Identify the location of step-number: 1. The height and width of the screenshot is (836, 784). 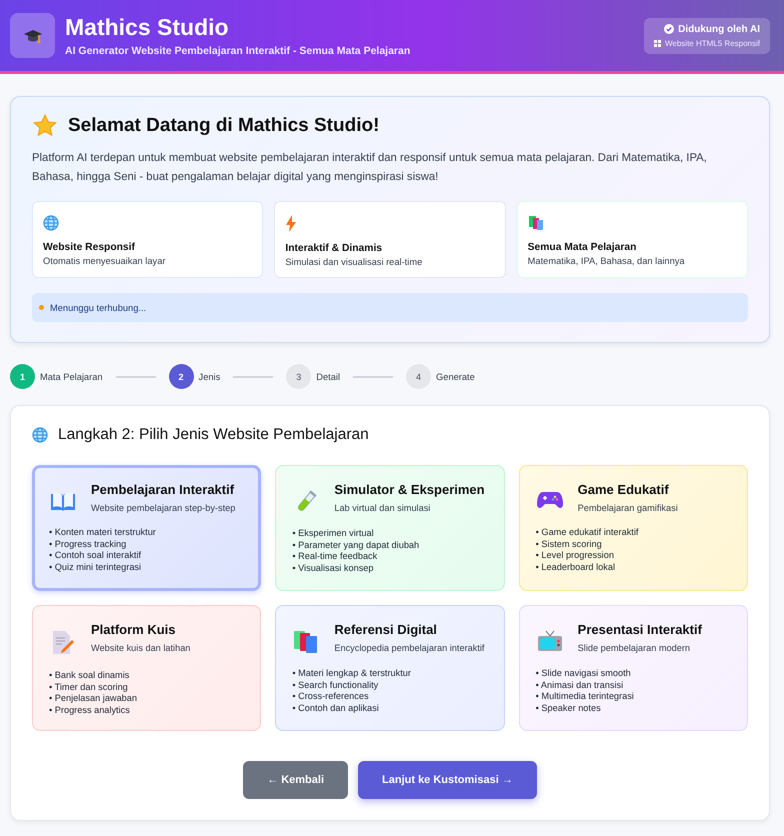
(22, 376).